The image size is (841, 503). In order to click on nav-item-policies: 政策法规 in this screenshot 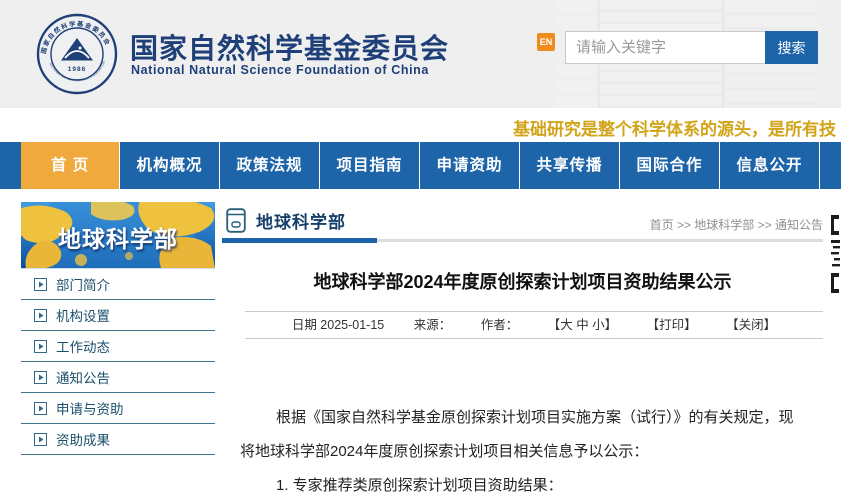, I will do `click(270, 165)`.